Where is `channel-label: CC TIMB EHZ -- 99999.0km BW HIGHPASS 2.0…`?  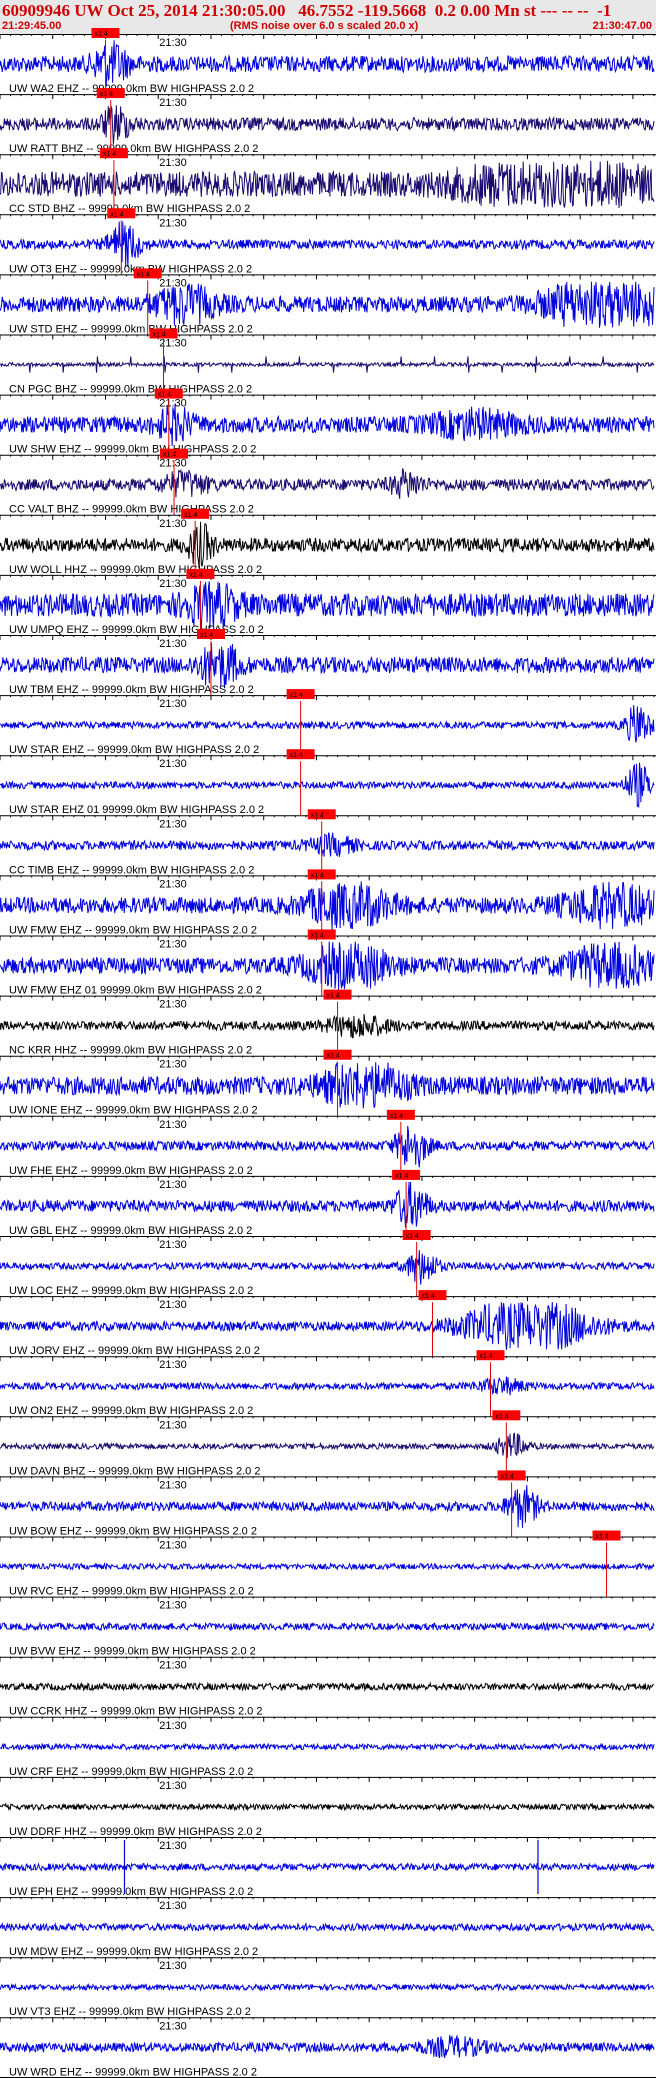
channel-label: CC TIMB EHZ -- 99999.0km BW HIGHPASS 2.0… is located at coordinates (131, 870).